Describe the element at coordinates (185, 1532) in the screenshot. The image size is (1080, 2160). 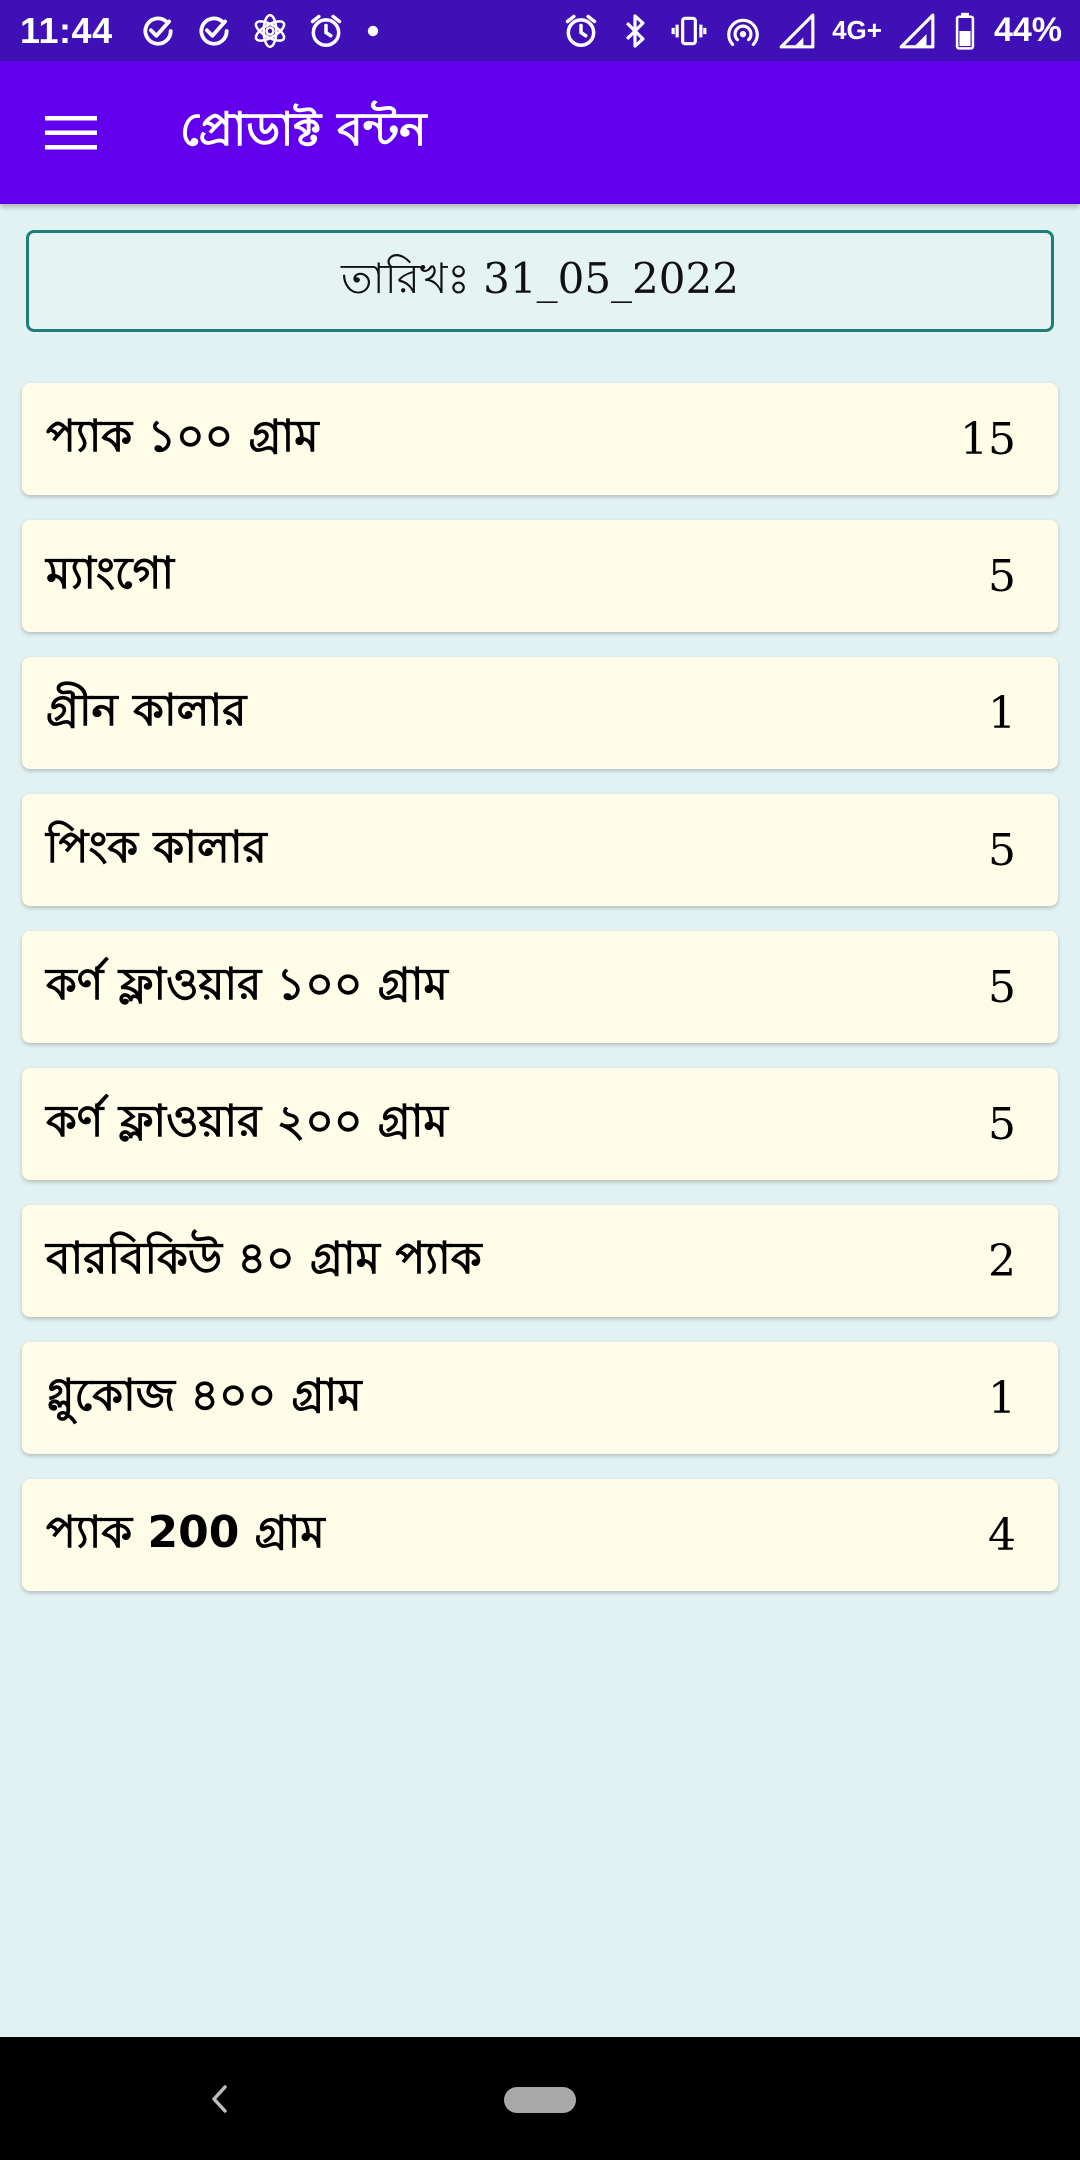
I see `product-name: প্যাক 200 গ্রাম` at that location.